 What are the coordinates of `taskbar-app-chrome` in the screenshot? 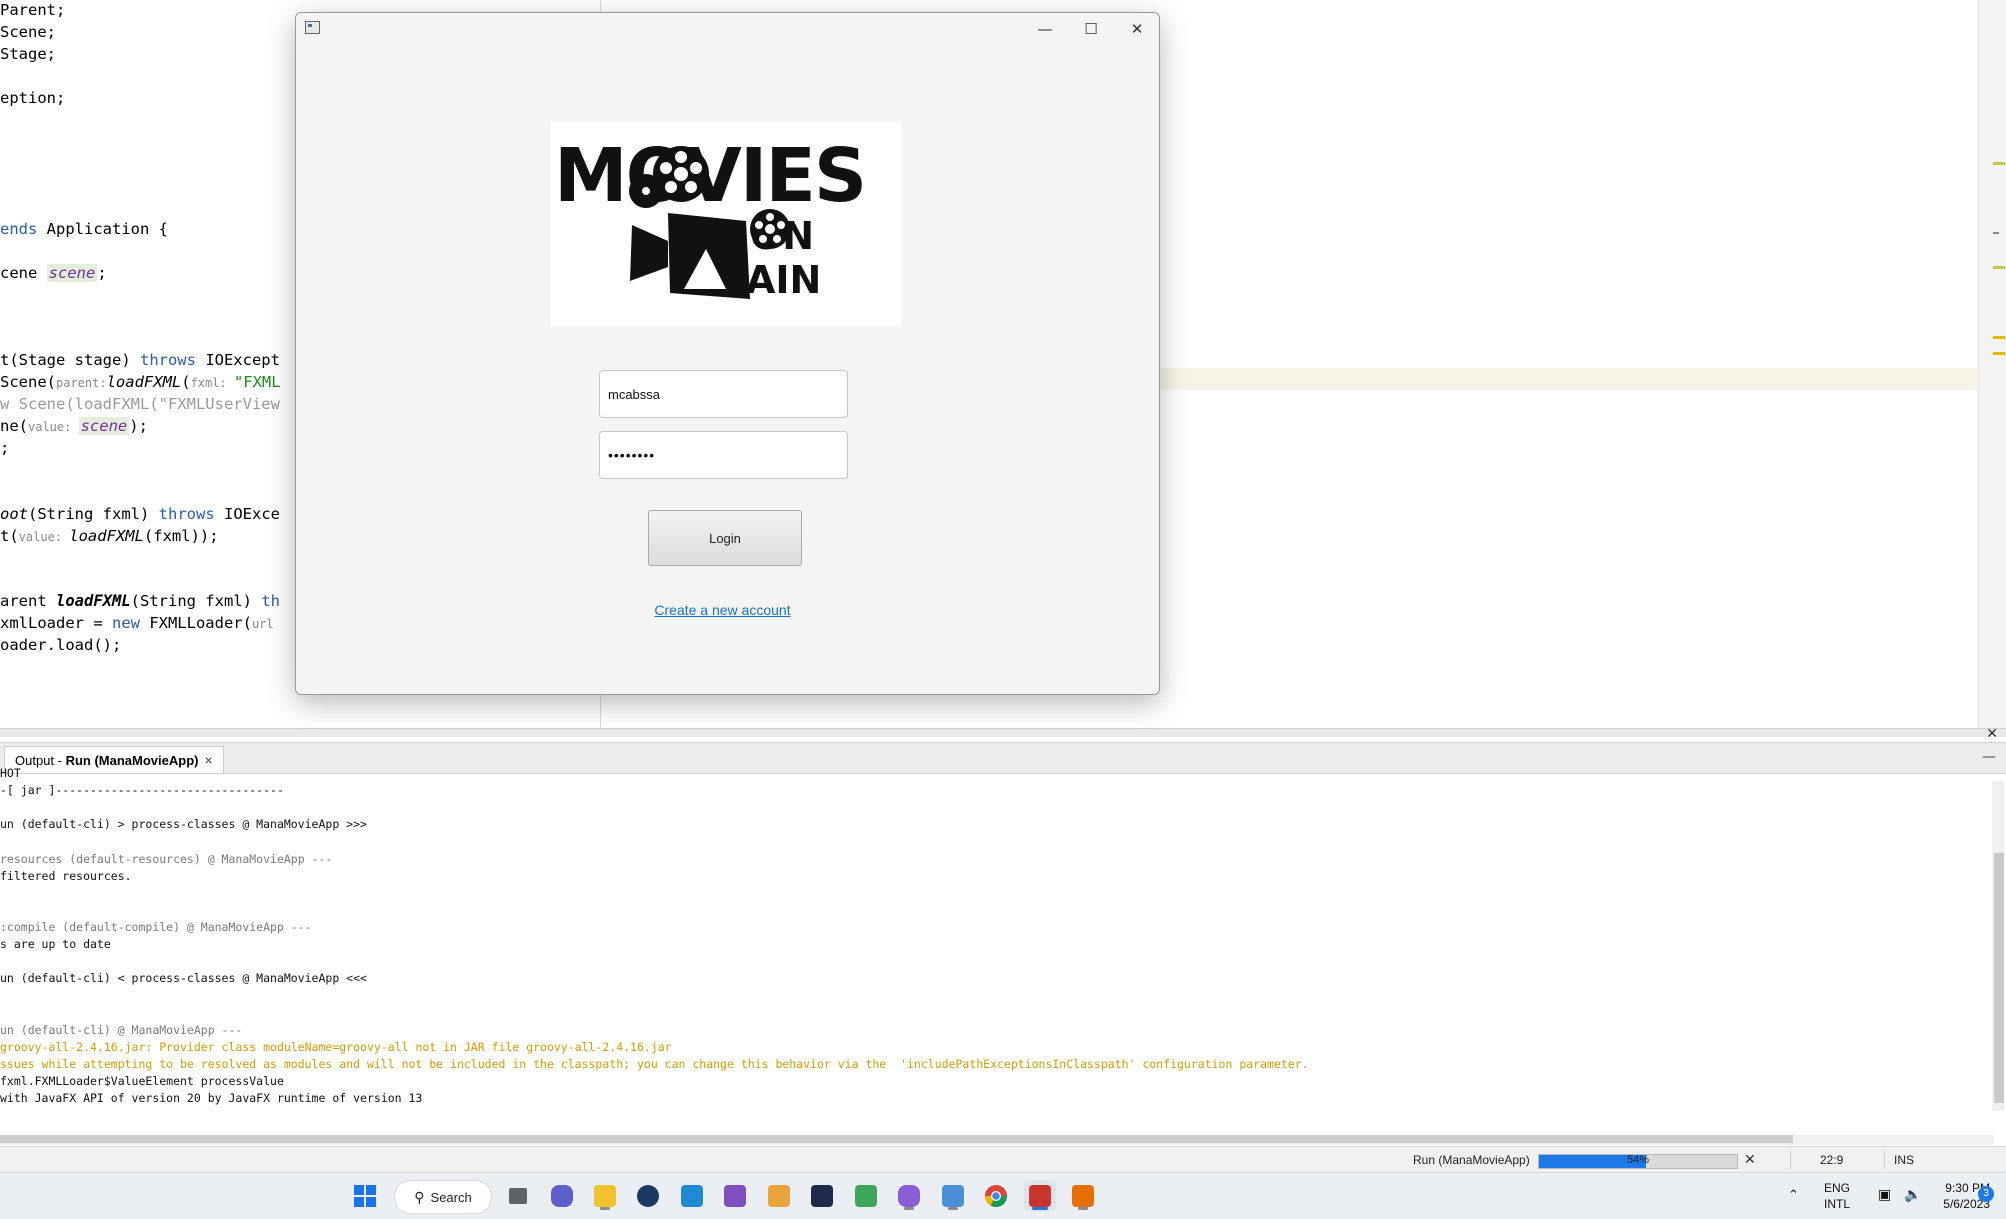 It's located at (996, 1196).